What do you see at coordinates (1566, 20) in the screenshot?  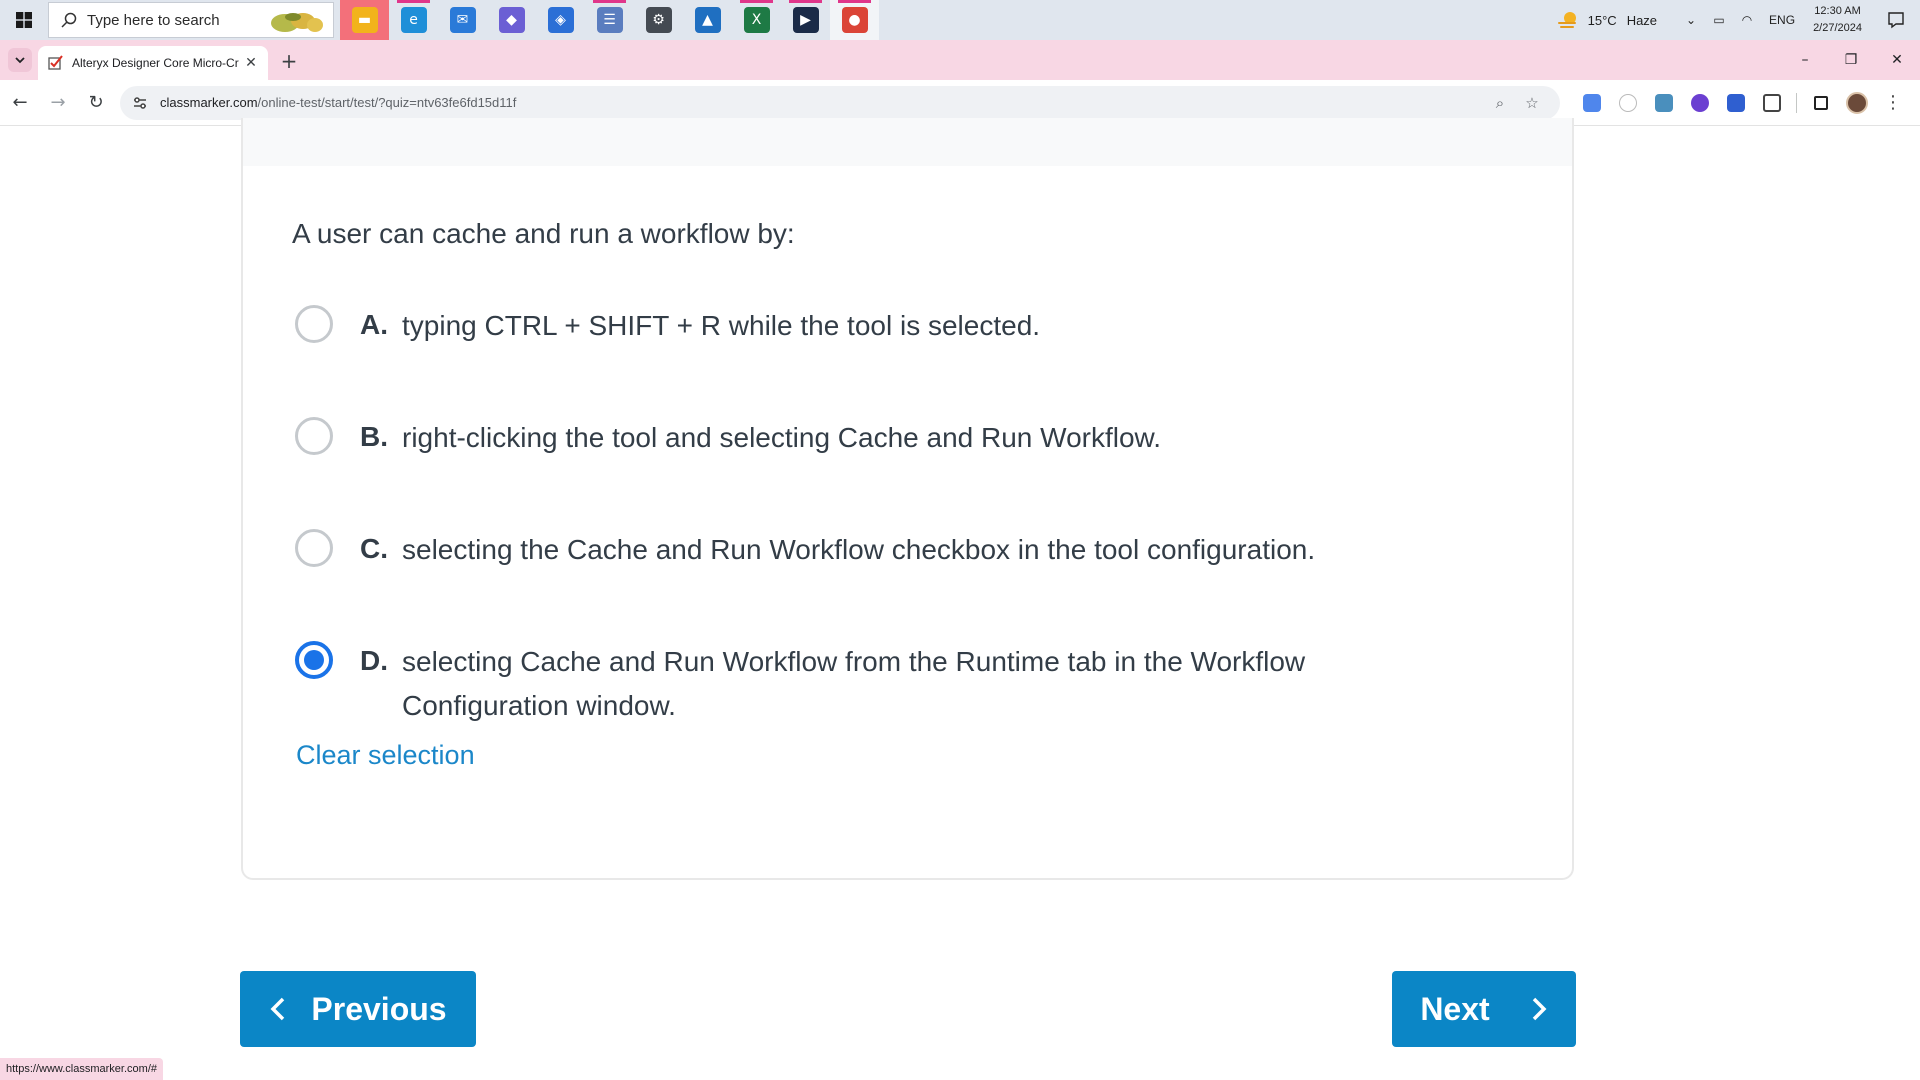 I see `weather-haze-icon` at bounding box center [1566, 20].